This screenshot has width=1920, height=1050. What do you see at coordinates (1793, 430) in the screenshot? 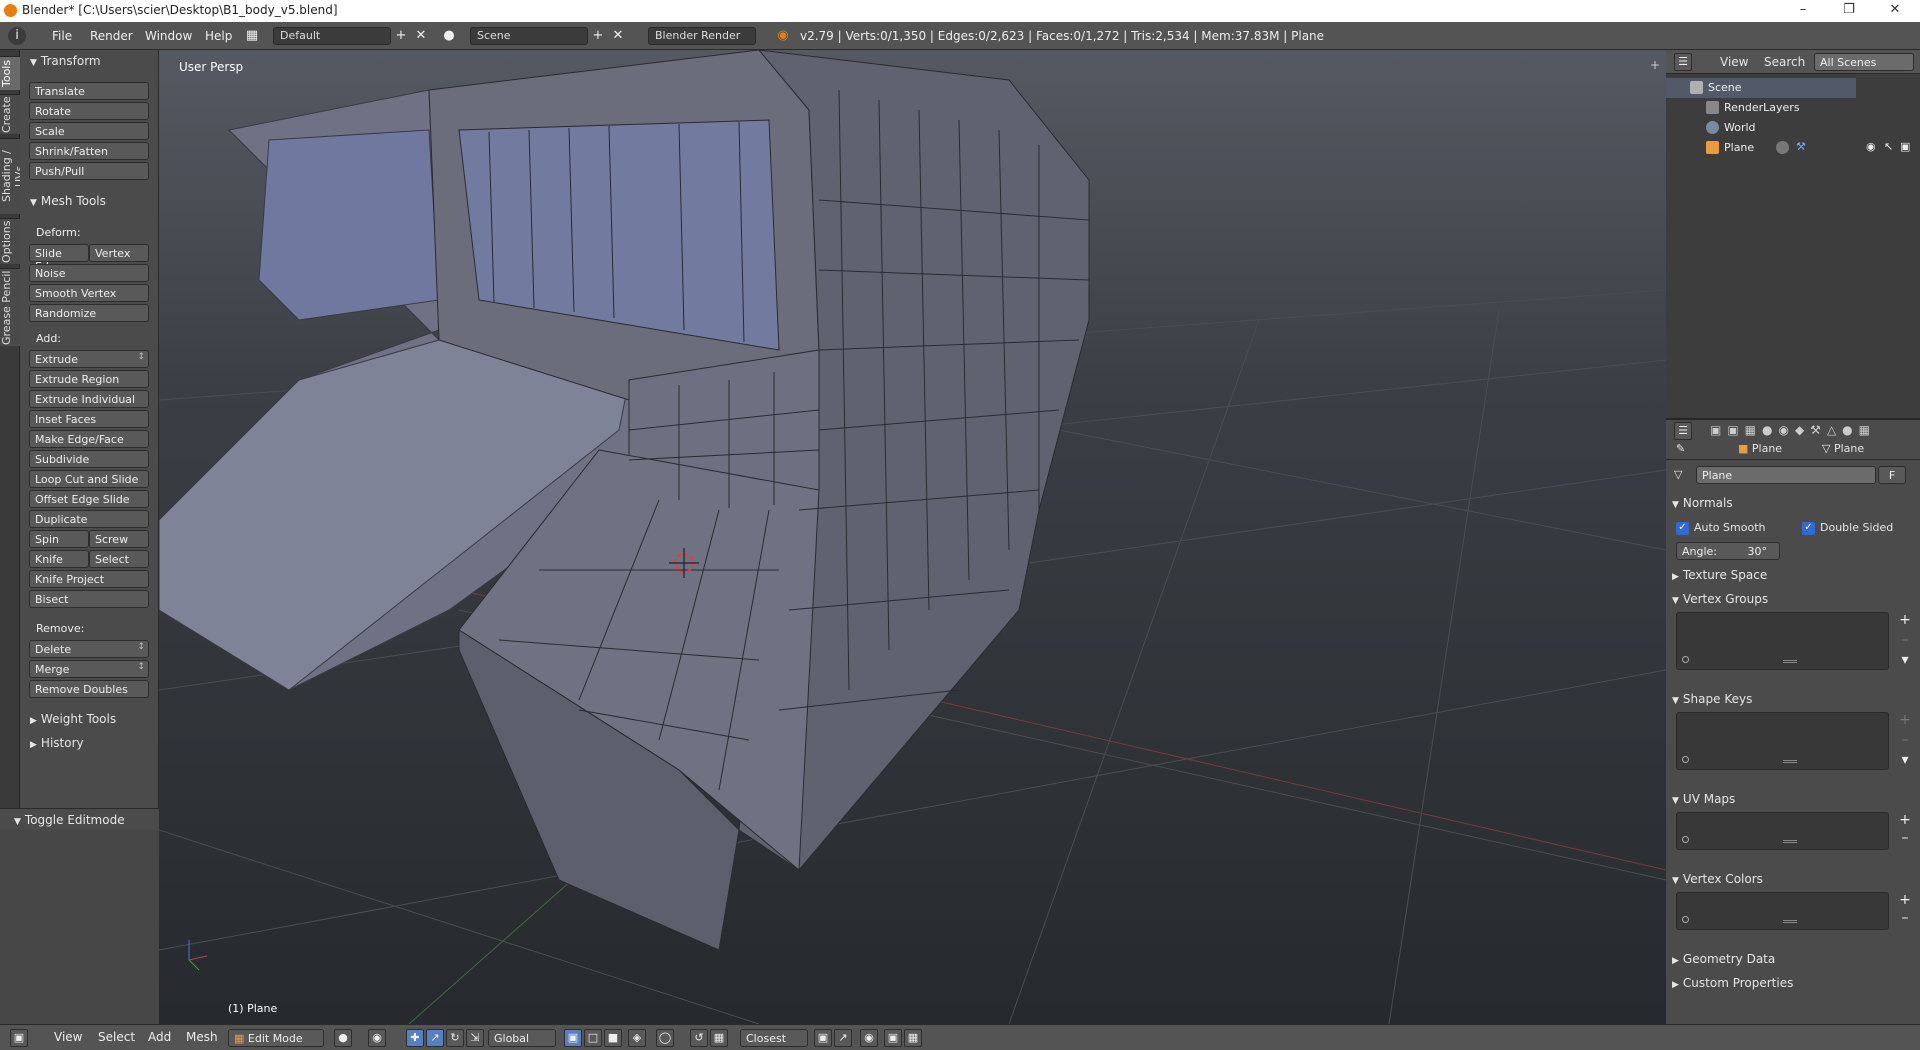
I see `properties-context-icons: ▣▣▦●◉◆⚒△●▦` at bounding box center [1793, 430].